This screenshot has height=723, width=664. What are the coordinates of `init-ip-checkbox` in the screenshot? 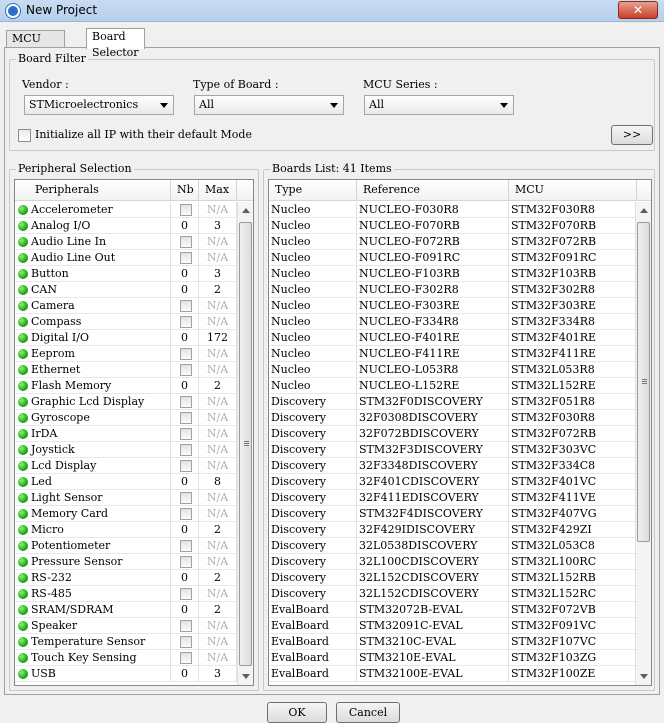 It's located at (24, 135).